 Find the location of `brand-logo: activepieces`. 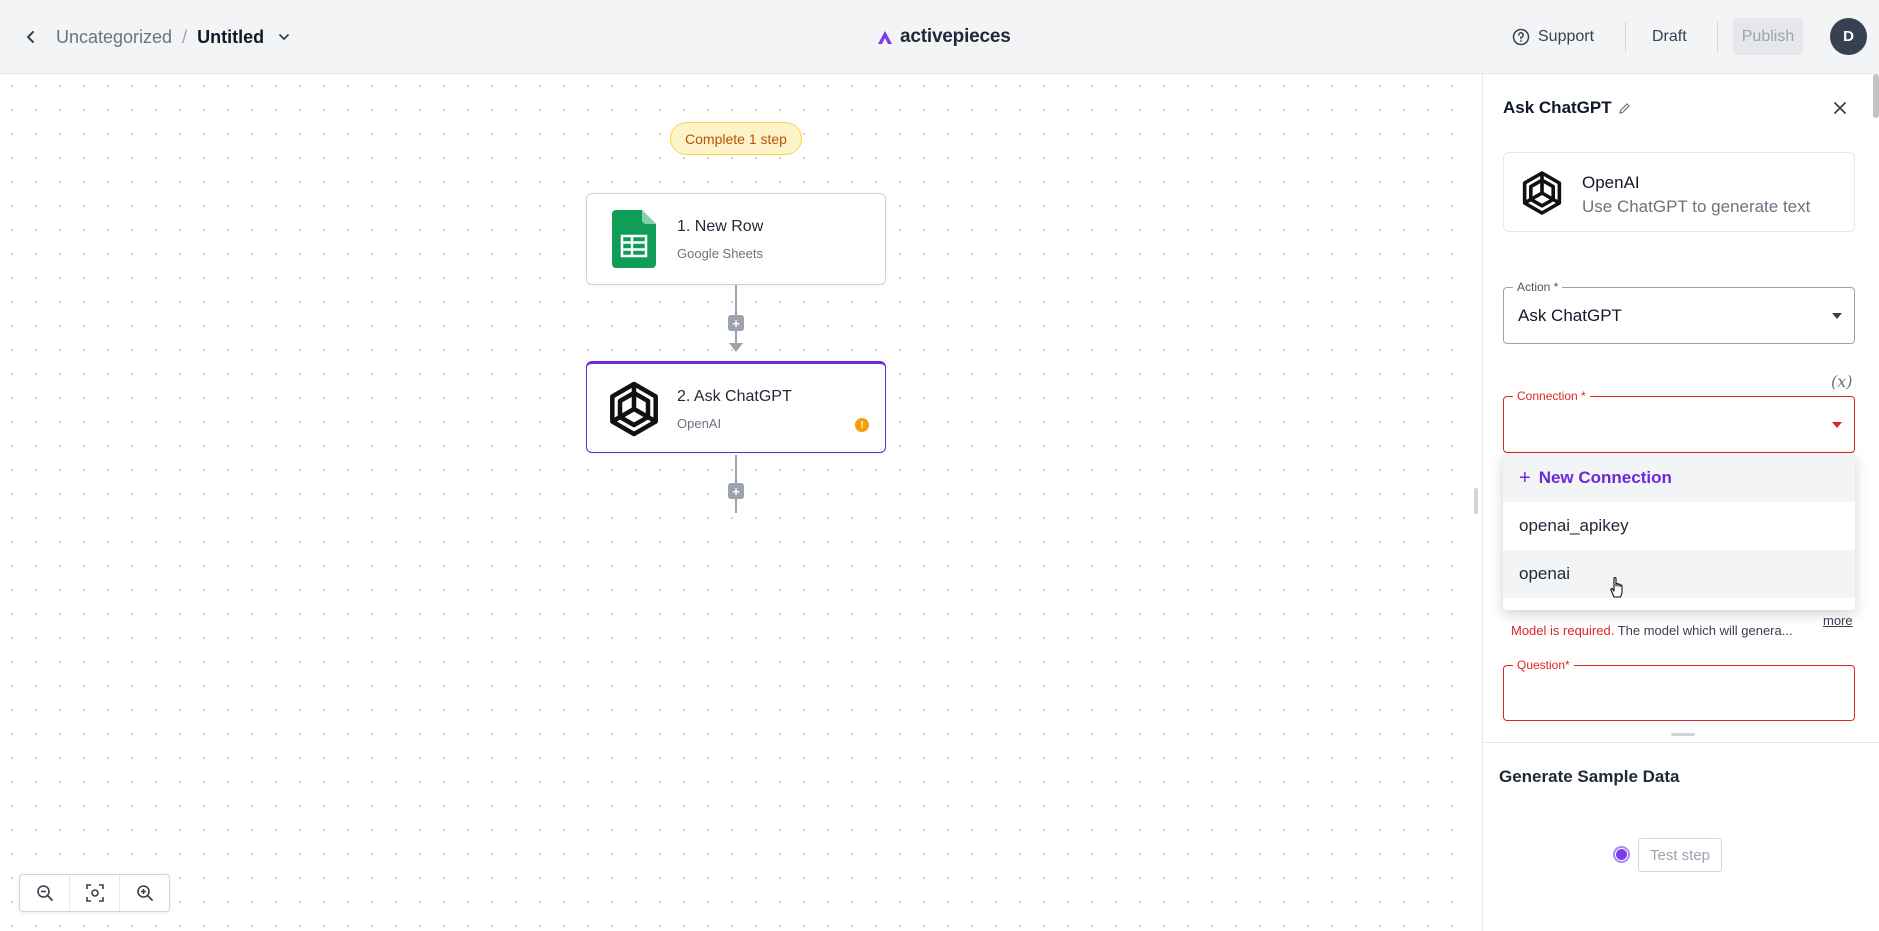

brand-logo: activepieces is located at coordinates (943, 37).